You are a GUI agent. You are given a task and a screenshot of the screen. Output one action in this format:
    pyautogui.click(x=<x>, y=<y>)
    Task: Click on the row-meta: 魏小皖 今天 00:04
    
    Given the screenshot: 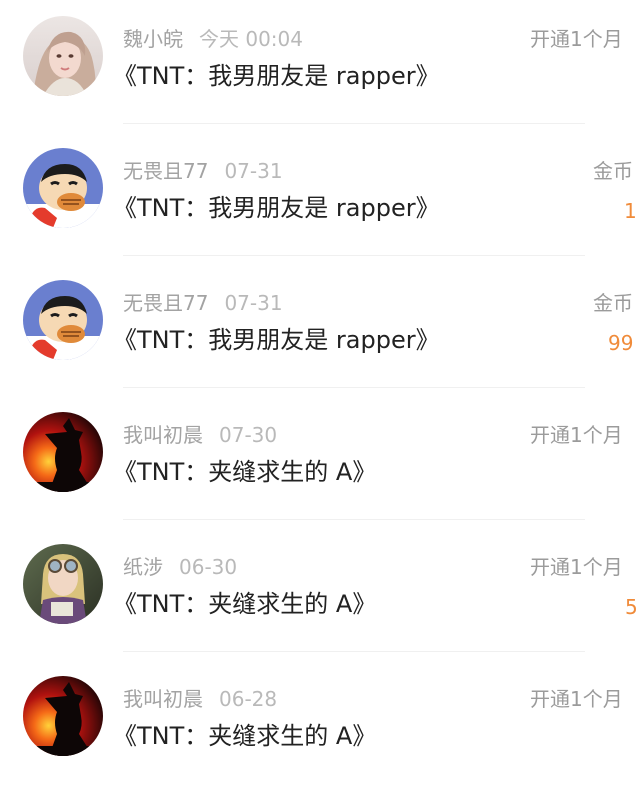 What is the action you would take?
    pyautogui.click(x=213, y=39)
    